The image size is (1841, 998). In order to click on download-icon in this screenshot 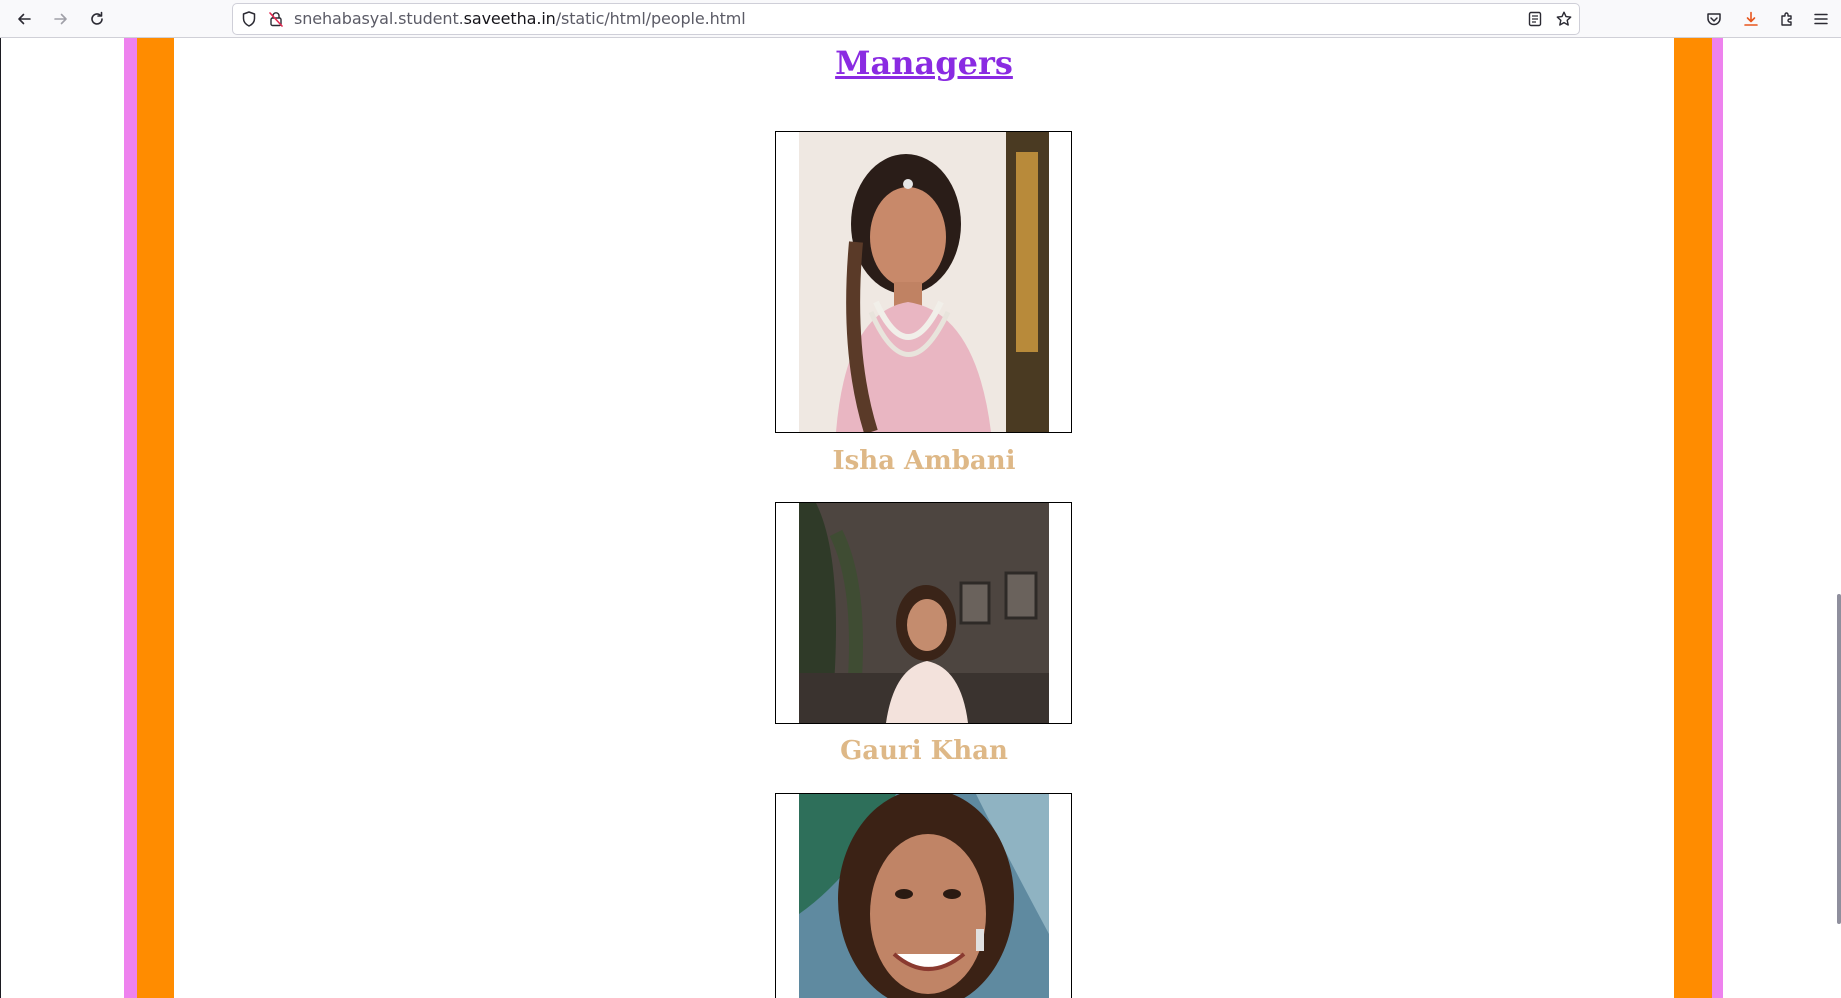, I will do `click(1751, 19)`.